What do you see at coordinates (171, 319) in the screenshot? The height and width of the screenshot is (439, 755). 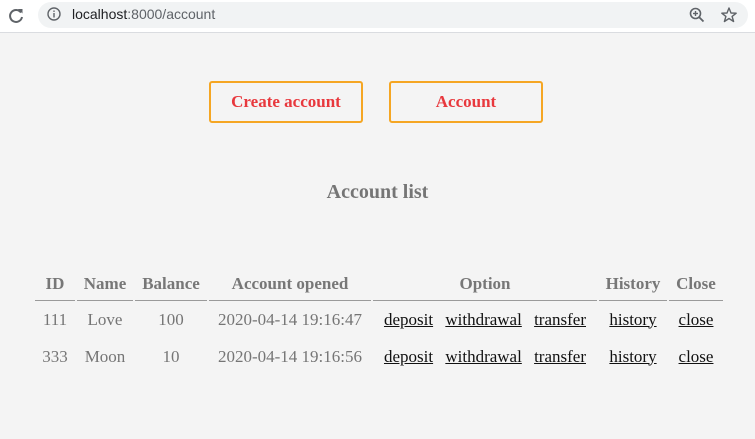 I see `cell-balance: 100` at bounding box center [171, 319].